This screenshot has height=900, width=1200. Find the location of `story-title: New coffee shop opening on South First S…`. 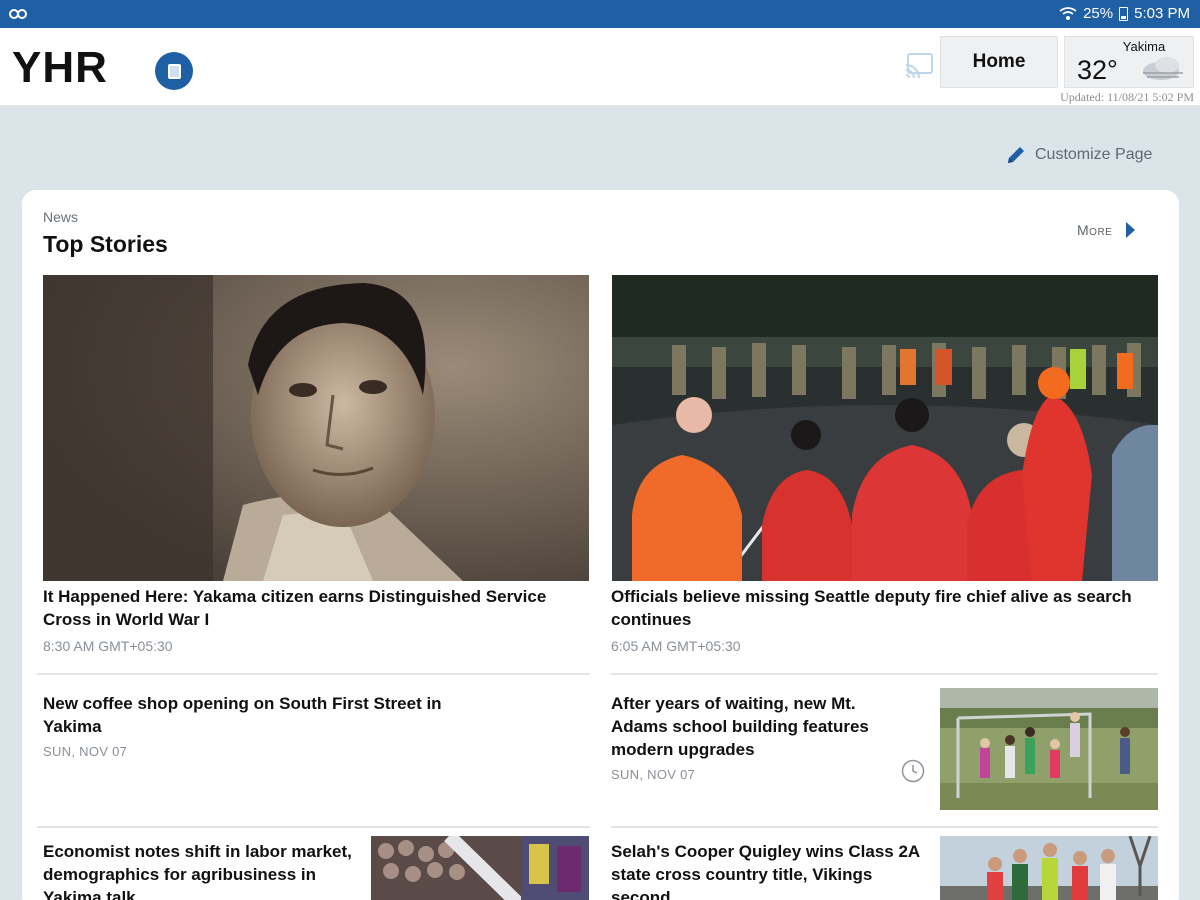

story-title: New coffee shop opening on South First S… is located at coordinates (273, 715).